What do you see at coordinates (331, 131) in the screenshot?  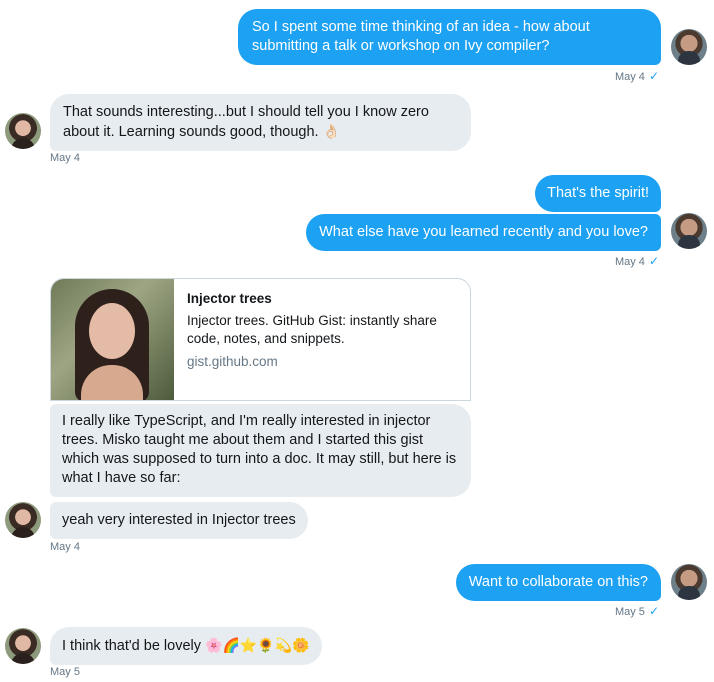 I see `ok-hand-emoji-icon: 👌🏻` at bounding box center [331, 131].